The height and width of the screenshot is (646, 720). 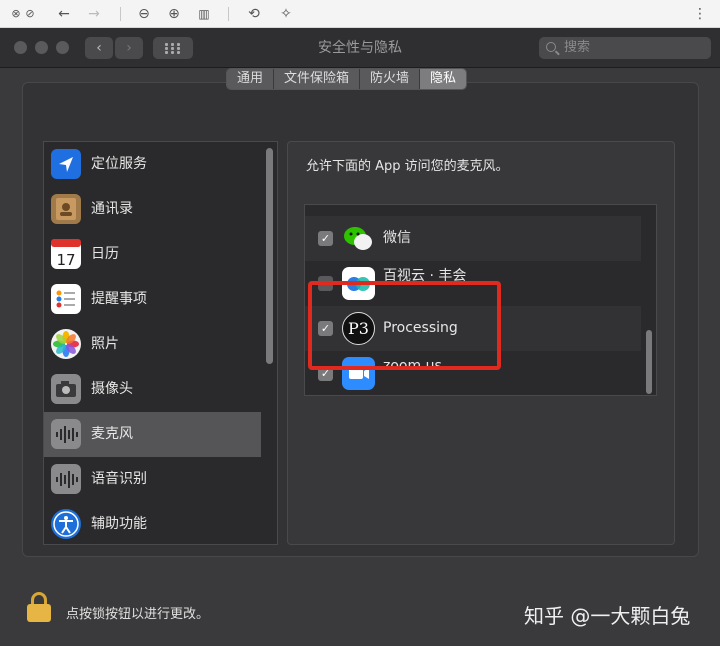 What do you see at coordinates (269, 256) in the screenshot?
I see `category-scrollbar-thumb` at bounding box center [269, 256].